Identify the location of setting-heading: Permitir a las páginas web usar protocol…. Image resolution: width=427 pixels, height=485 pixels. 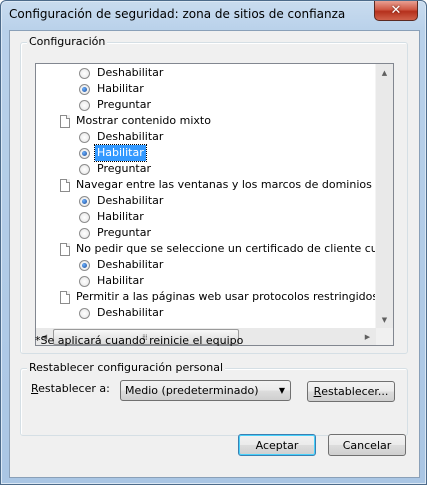
(227, 297).